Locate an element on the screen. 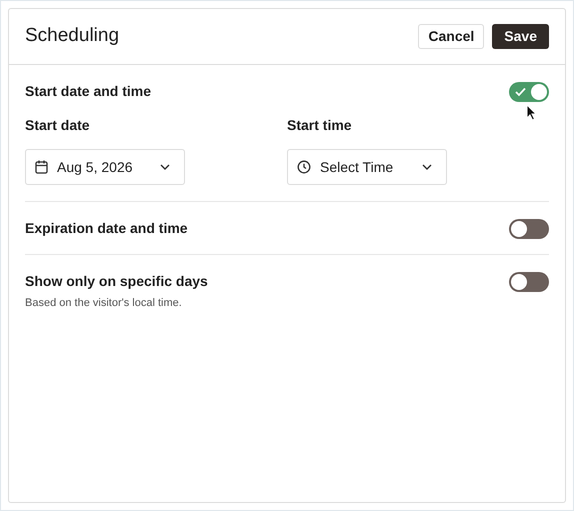  save-button: Save is located at coordinates (520, 36).